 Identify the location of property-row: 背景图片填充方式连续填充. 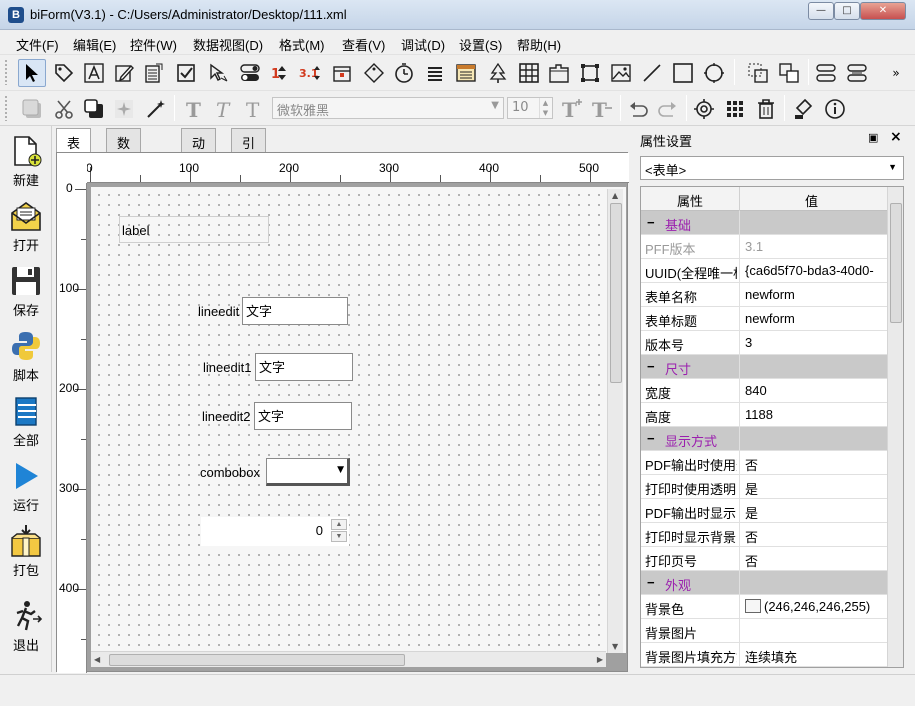
(764, 655).